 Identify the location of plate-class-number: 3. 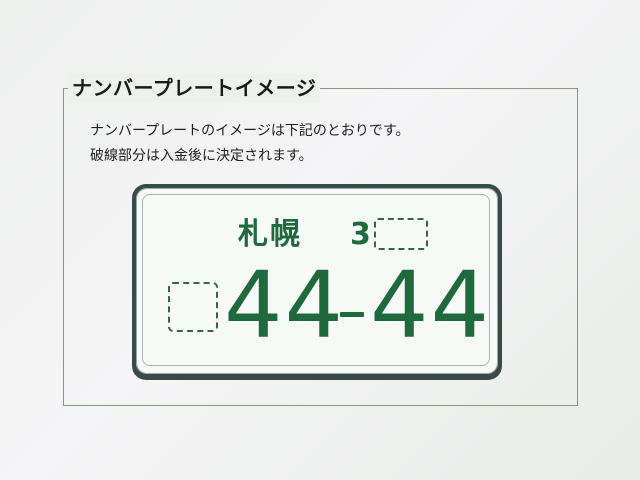
(360, 234).